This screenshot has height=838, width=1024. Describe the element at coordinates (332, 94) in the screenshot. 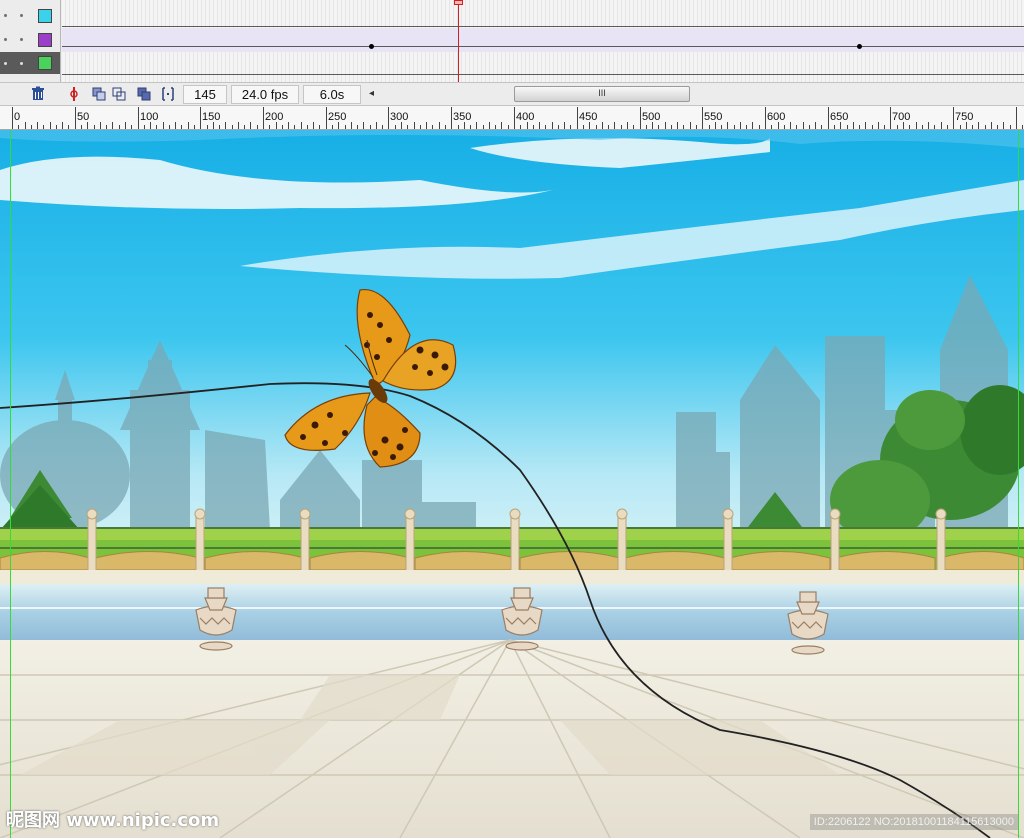

I see `elapsed-time-field: 6.0s` at that location.